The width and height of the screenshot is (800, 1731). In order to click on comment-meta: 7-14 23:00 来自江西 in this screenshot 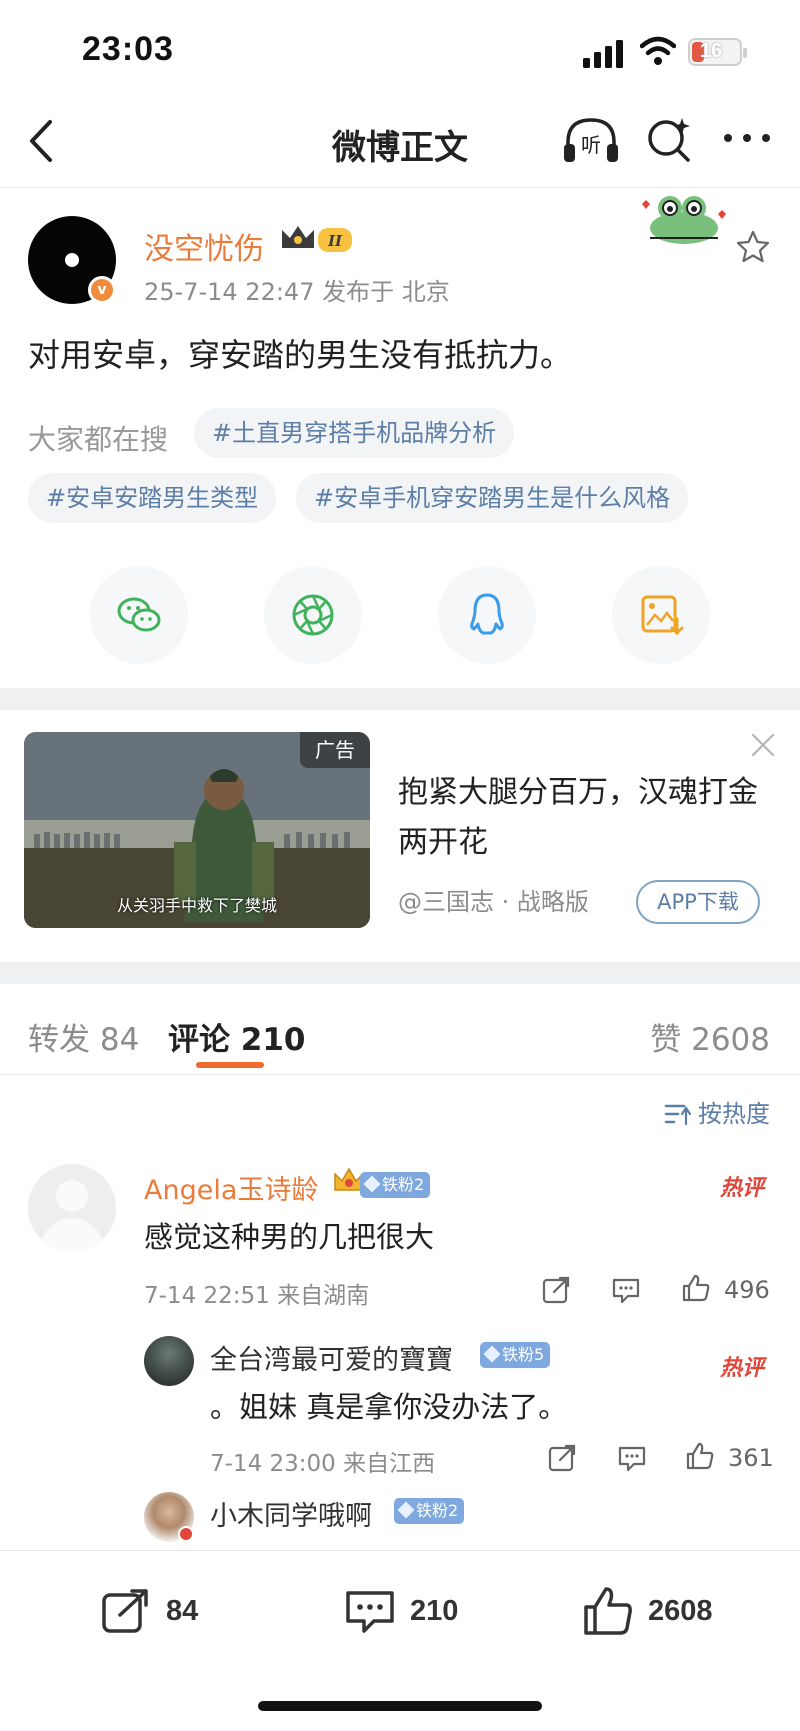, I will do `click(323, 1464)`.